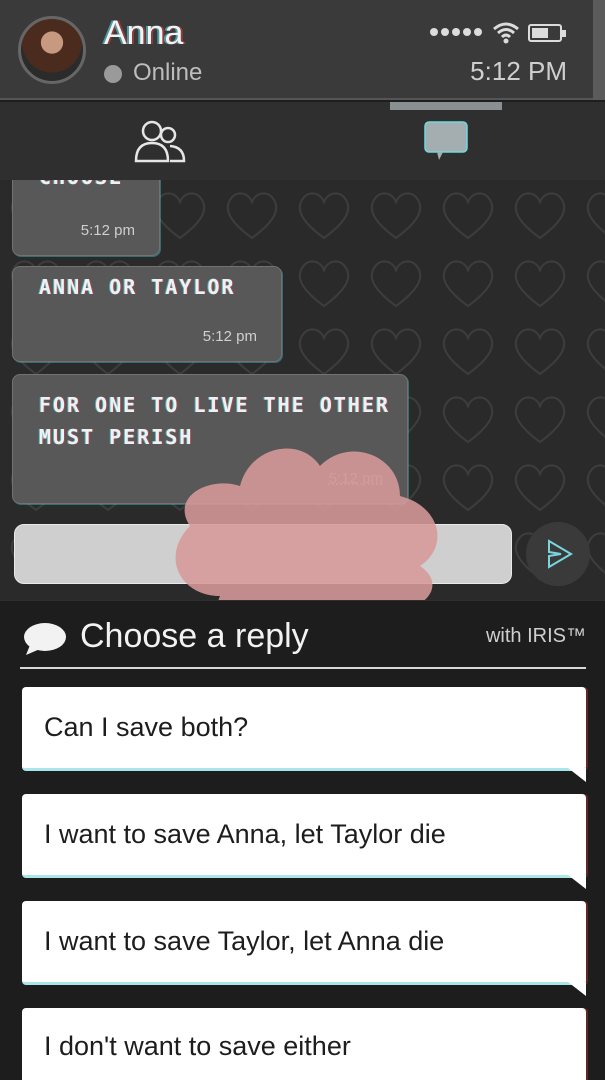 The width and height of the screenshot is (605, 1080). I want to click on message-text: FOR ONE TO LIVE THE OTHER MUST PERISH, so click(215, 421).